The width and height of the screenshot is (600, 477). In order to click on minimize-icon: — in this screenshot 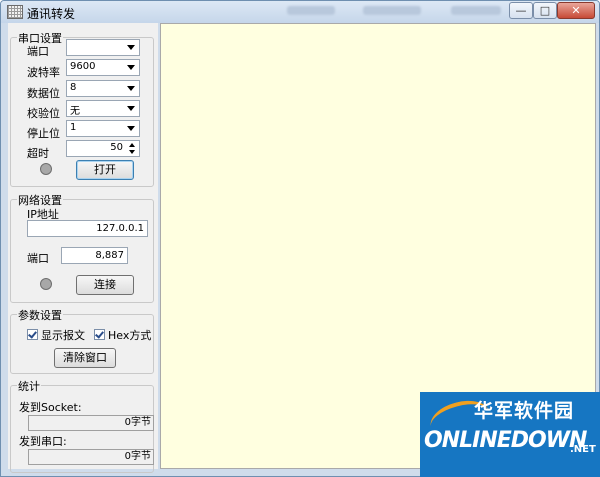, I will do `click(521, 10)`.